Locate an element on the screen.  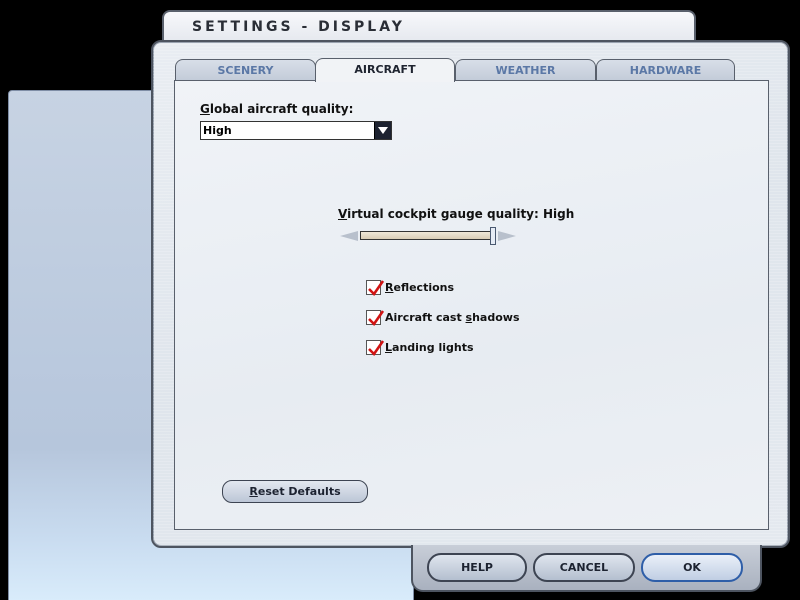
label-mnemonic: V is located at coordinates (343, 214).